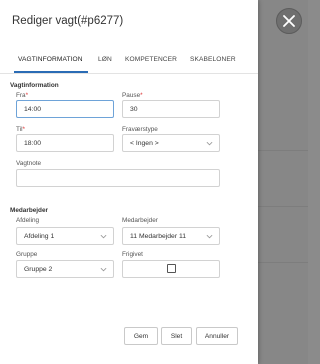  What do you see at coordinates (213, 59) in the screenshot?
I see `tab-skabeloner: SKABELONER` at bounding box center [213, 59].